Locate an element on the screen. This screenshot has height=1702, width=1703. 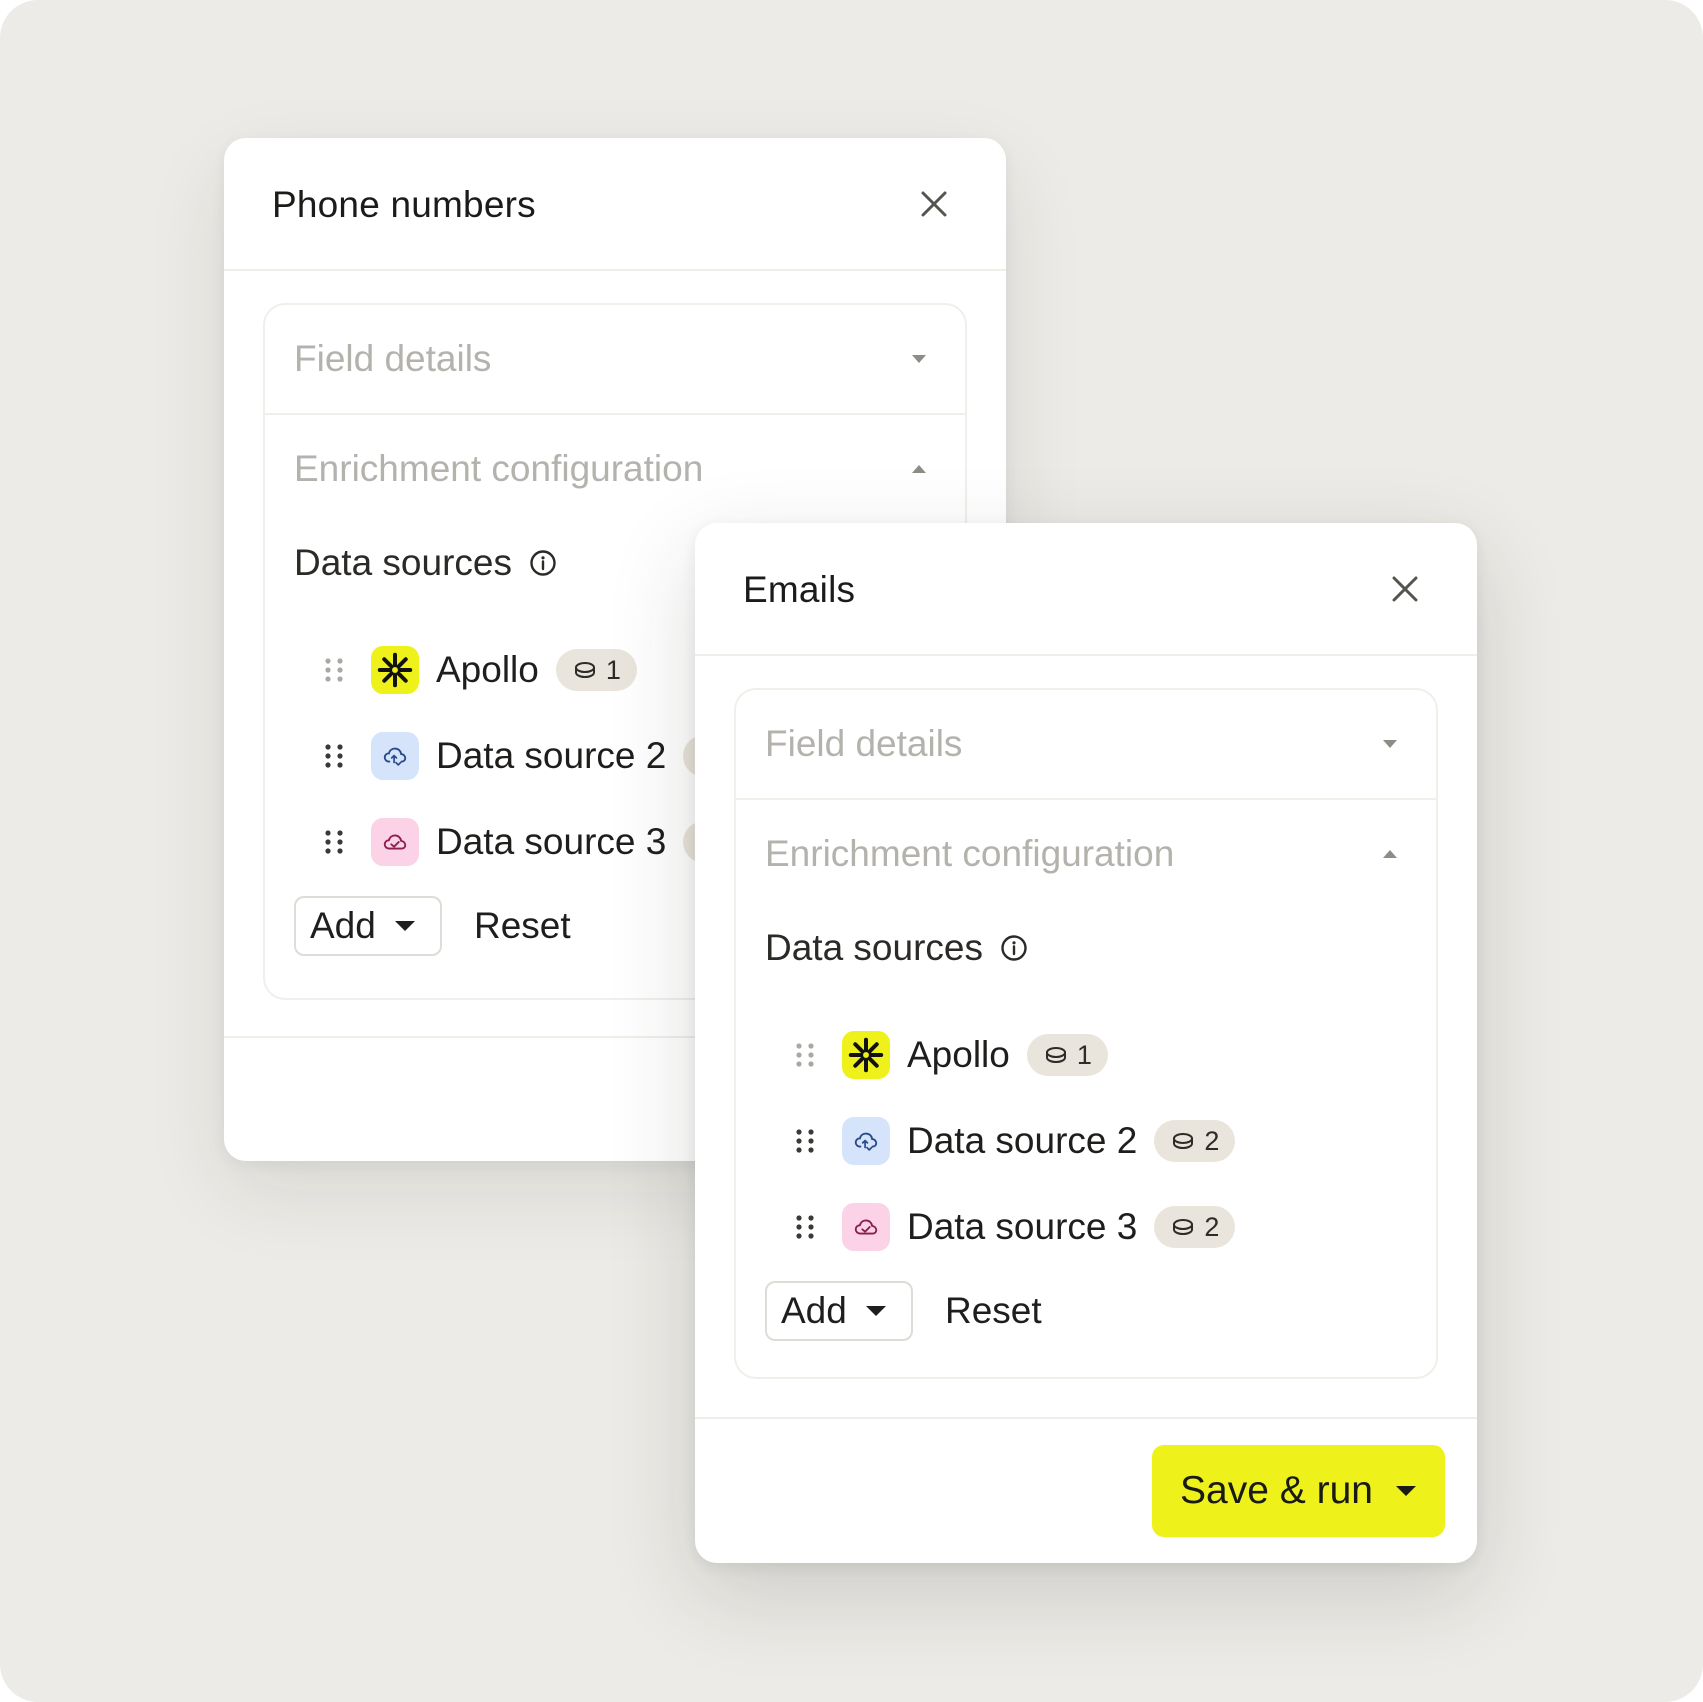
panel-title: Phone numbers is located at coordinates (404, 204).